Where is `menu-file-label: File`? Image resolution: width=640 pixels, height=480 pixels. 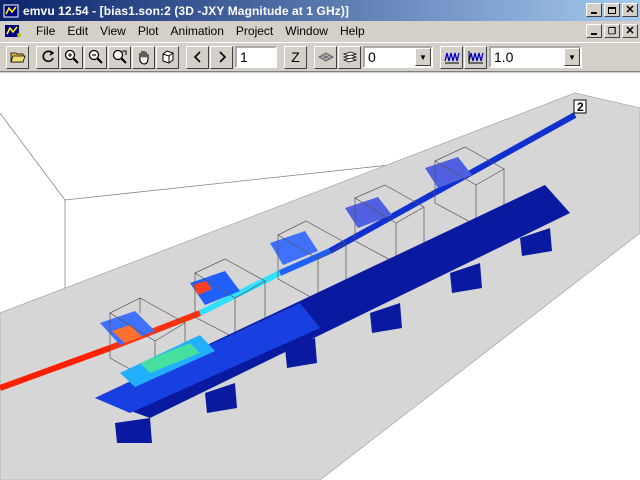 menu-file-label: File is located at coordinates (46, 31).